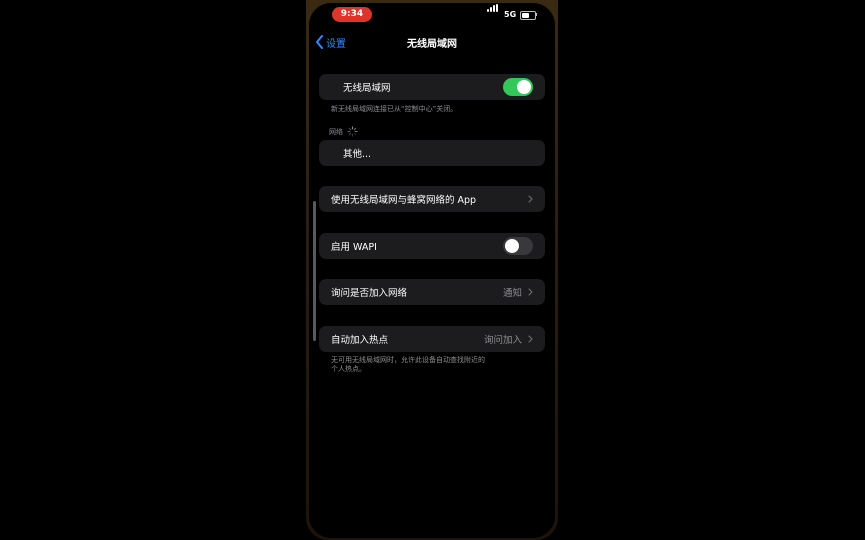 The image size is (865, 540). What do you see at coordinates (352, 14) in the screenshot?
I see `status-time: 9:34` at bounding box center [352, 14].